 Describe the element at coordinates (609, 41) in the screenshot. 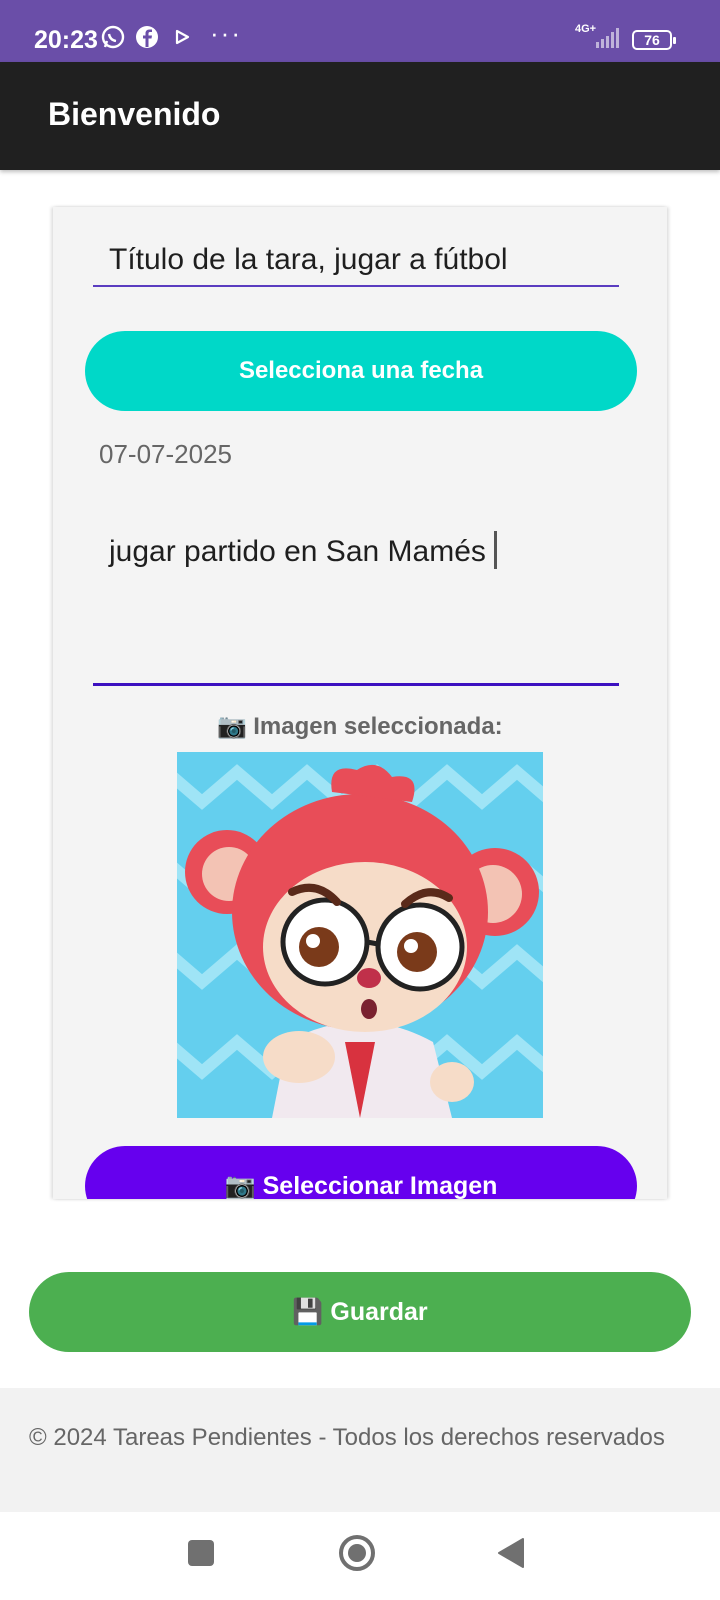

I see `signal-icon` at that location.